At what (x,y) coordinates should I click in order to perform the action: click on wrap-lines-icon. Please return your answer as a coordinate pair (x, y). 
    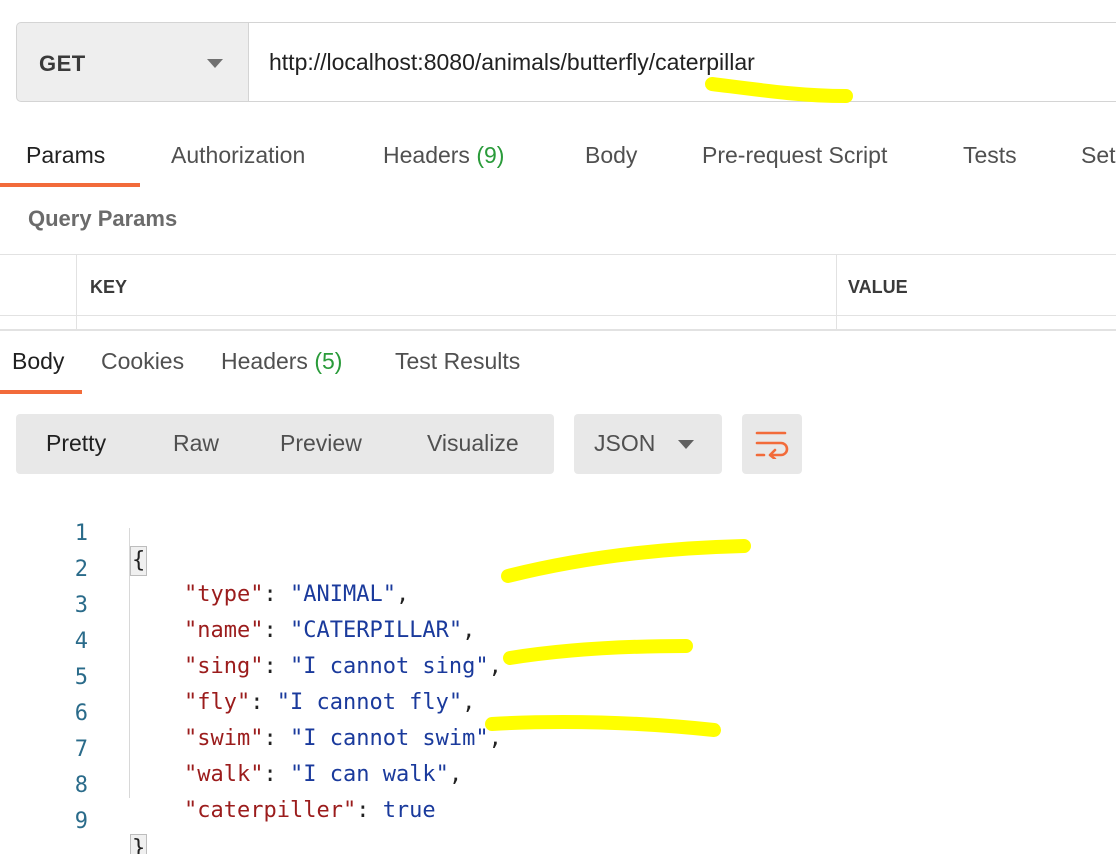
    Looking at the image, I should click on (772, 445).